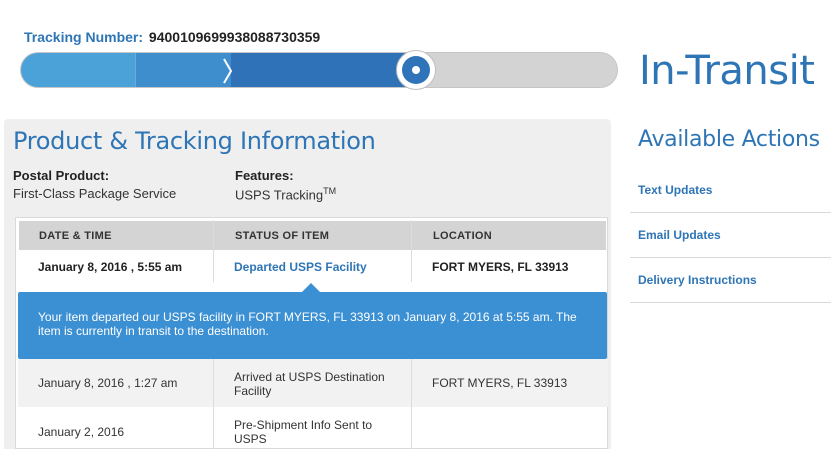 This screenshot has height=449, width=831. I want to click on row-2-location: FORT MYERS, FL 33913, so click(500, 383).